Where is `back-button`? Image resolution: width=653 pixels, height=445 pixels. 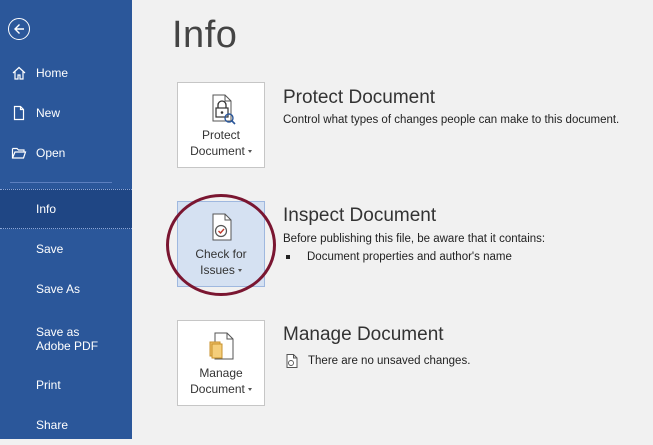
back-button is located at coordinates (19, 29).